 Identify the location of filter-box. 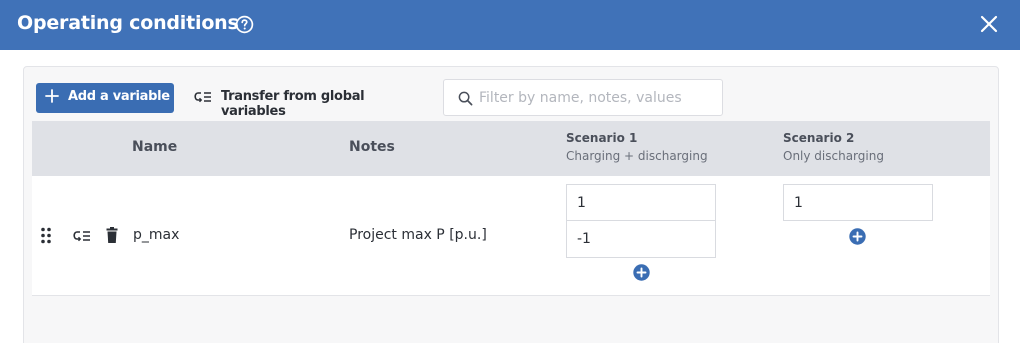
(583, 97).